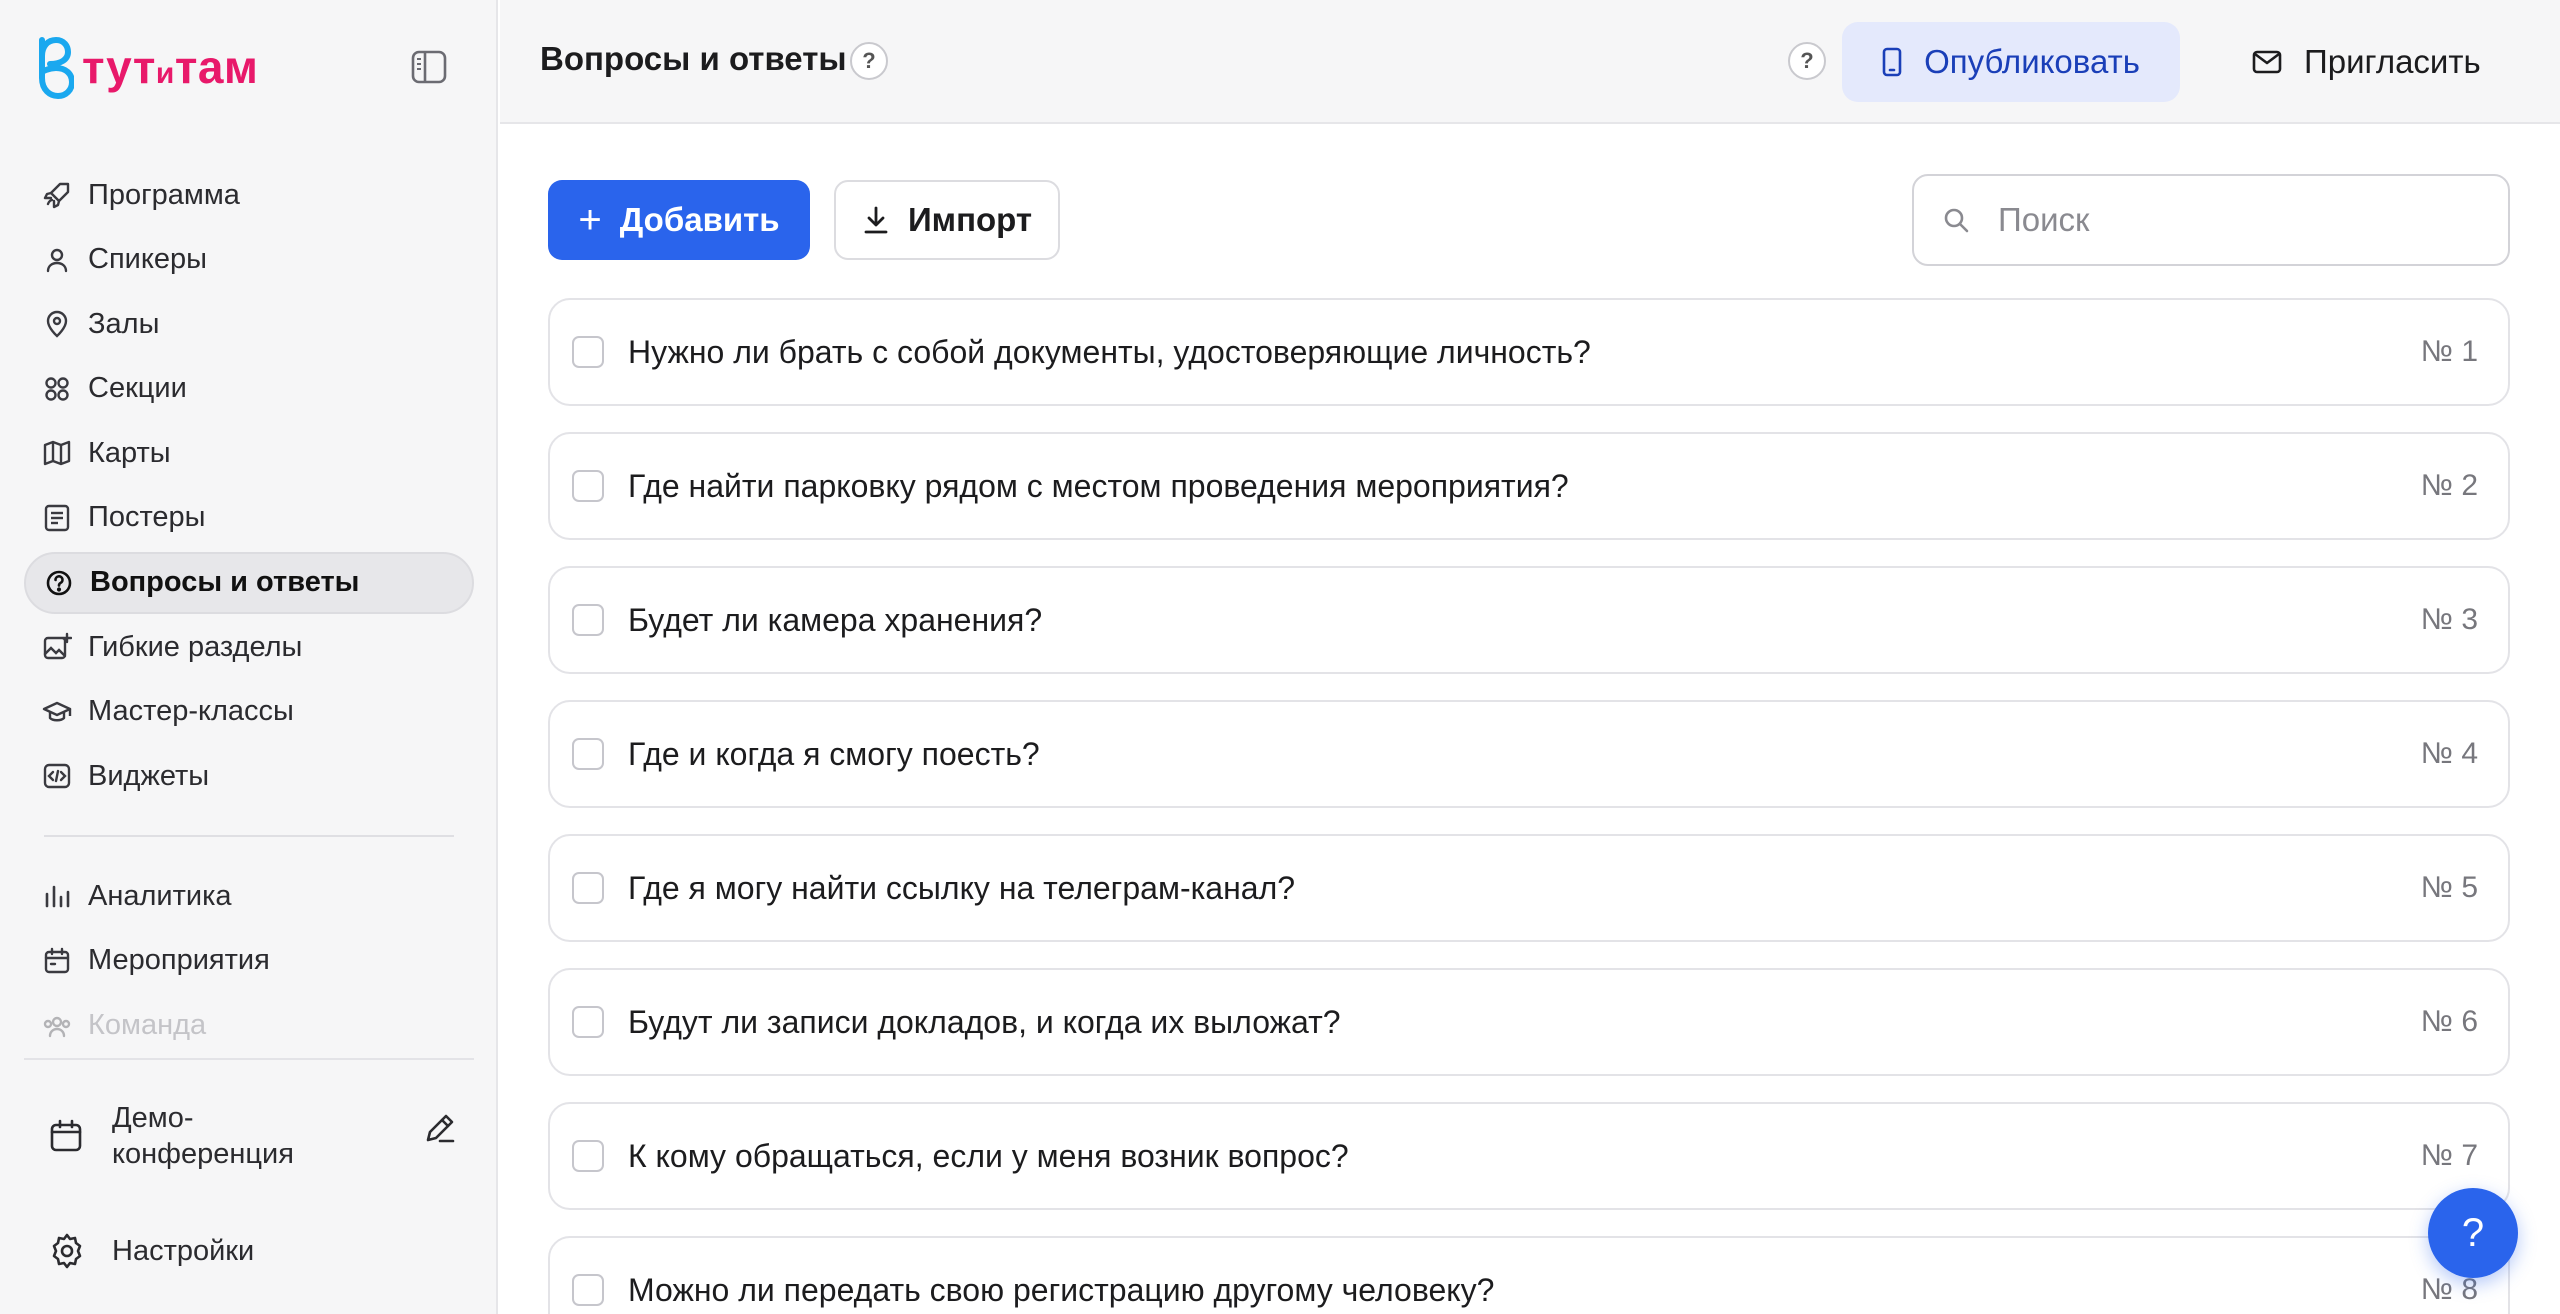 Image resolution: width=2560 pixels, height=1314 pixels. I want to click on map-icon, so click(57, 453).